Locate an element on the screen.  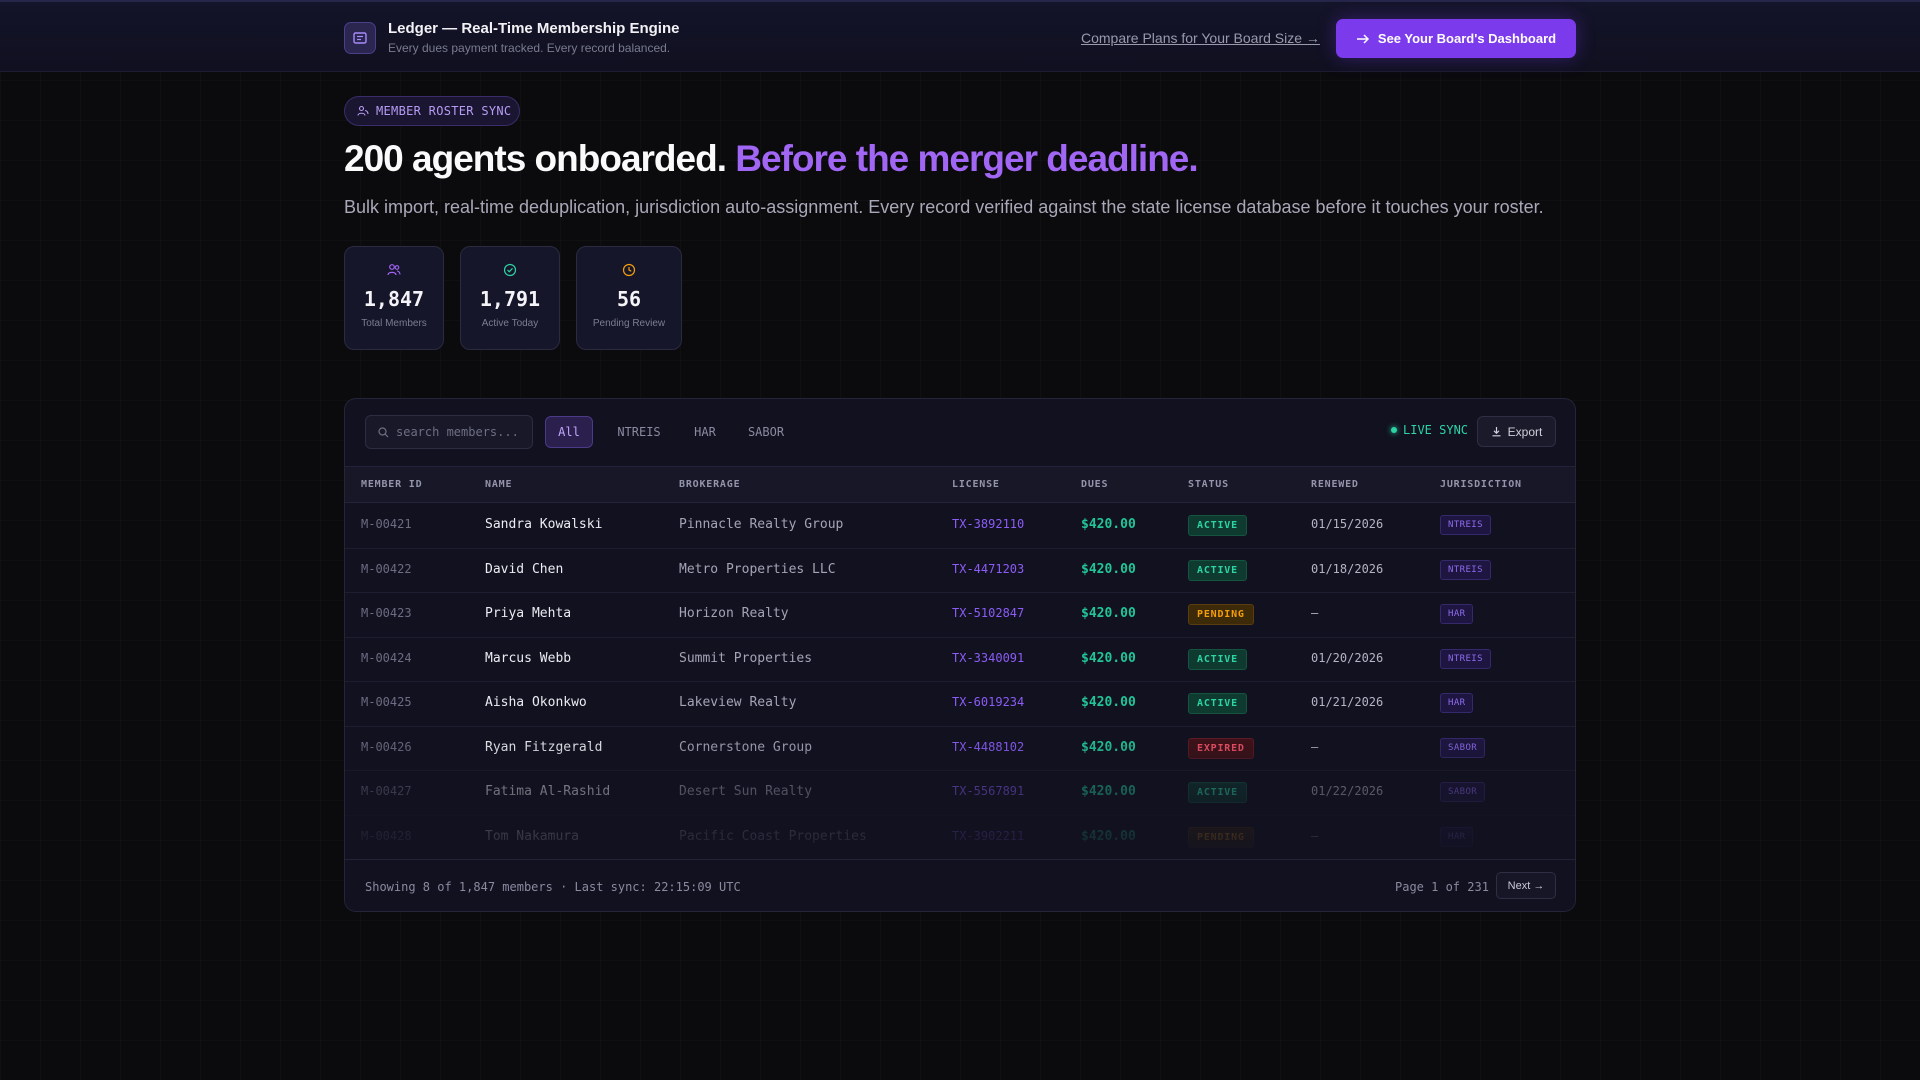
column-header: LICENSE is located at coordinates (976, 484).